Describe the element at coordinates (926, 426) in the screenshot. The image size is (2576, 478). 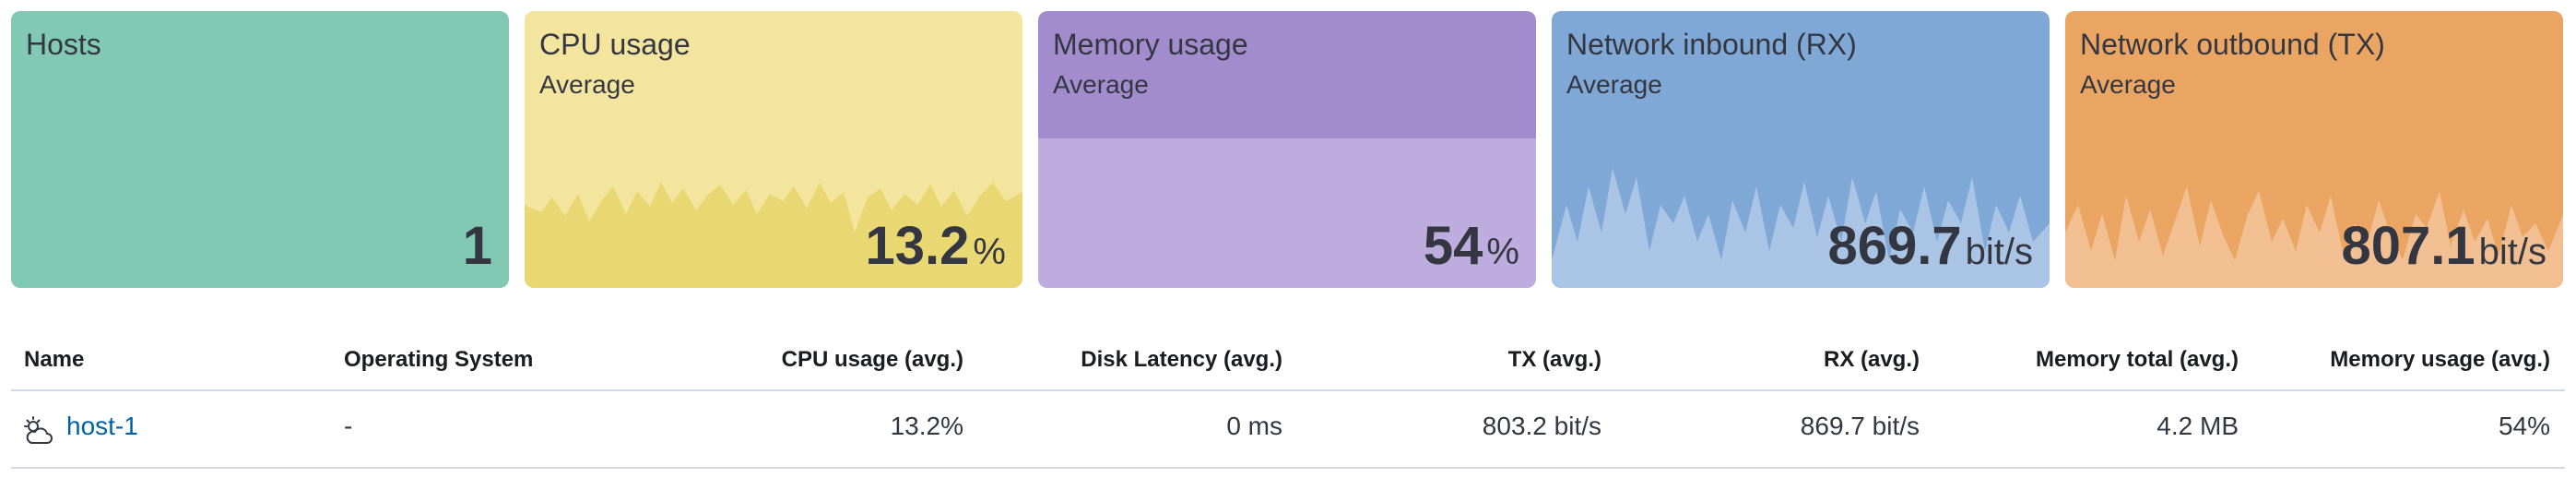
I see `host-cpu-cell: 13.2%` at that location.